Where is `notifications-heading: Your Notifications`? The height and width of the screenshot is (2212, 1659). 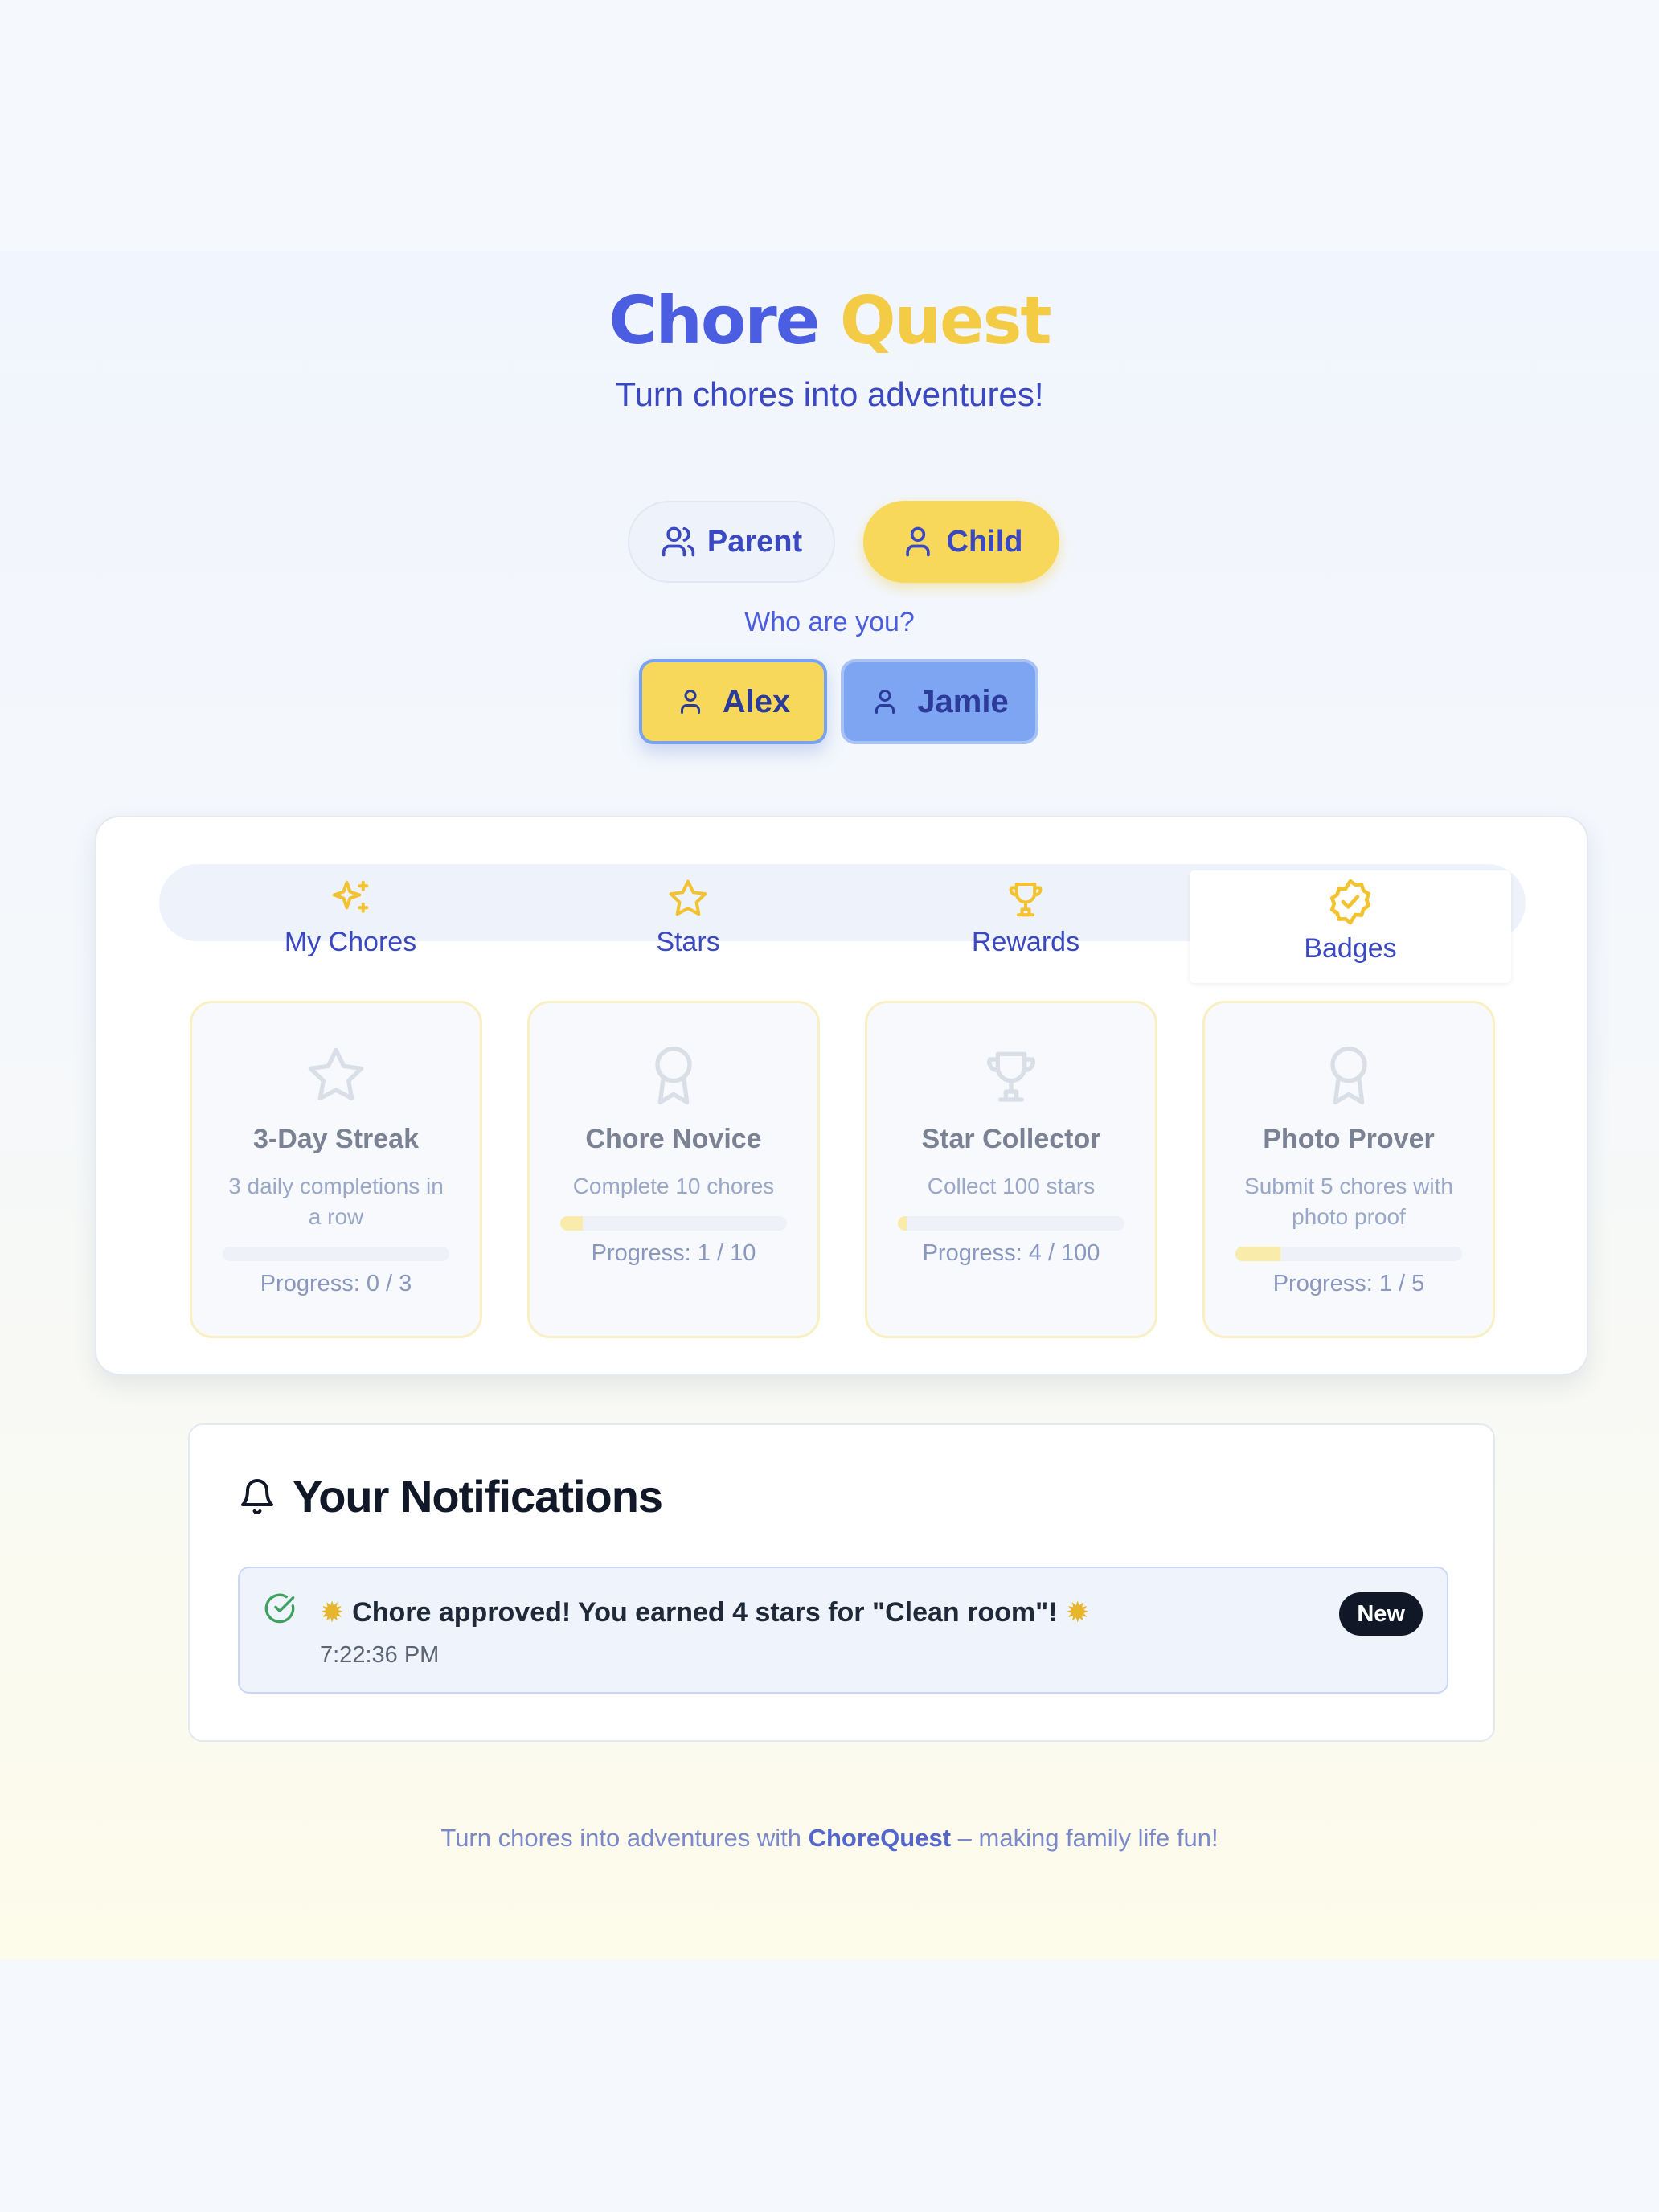
notifications-heading: Your Notifications is located at coordinates (450, 1496).